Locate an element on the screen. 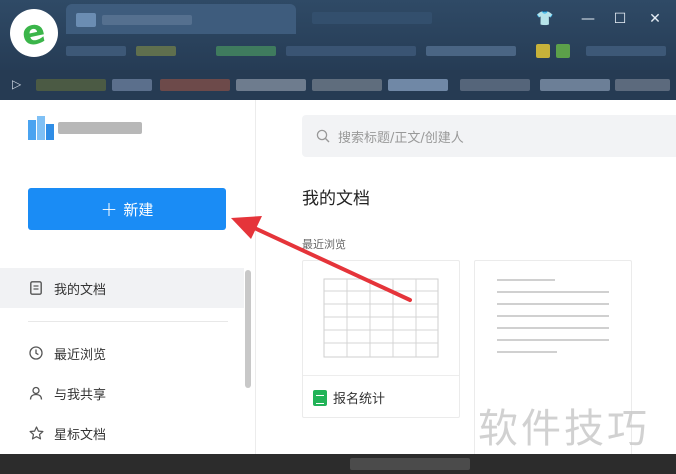  new-document-button: + 新建 is located at coordinates (127, 209).